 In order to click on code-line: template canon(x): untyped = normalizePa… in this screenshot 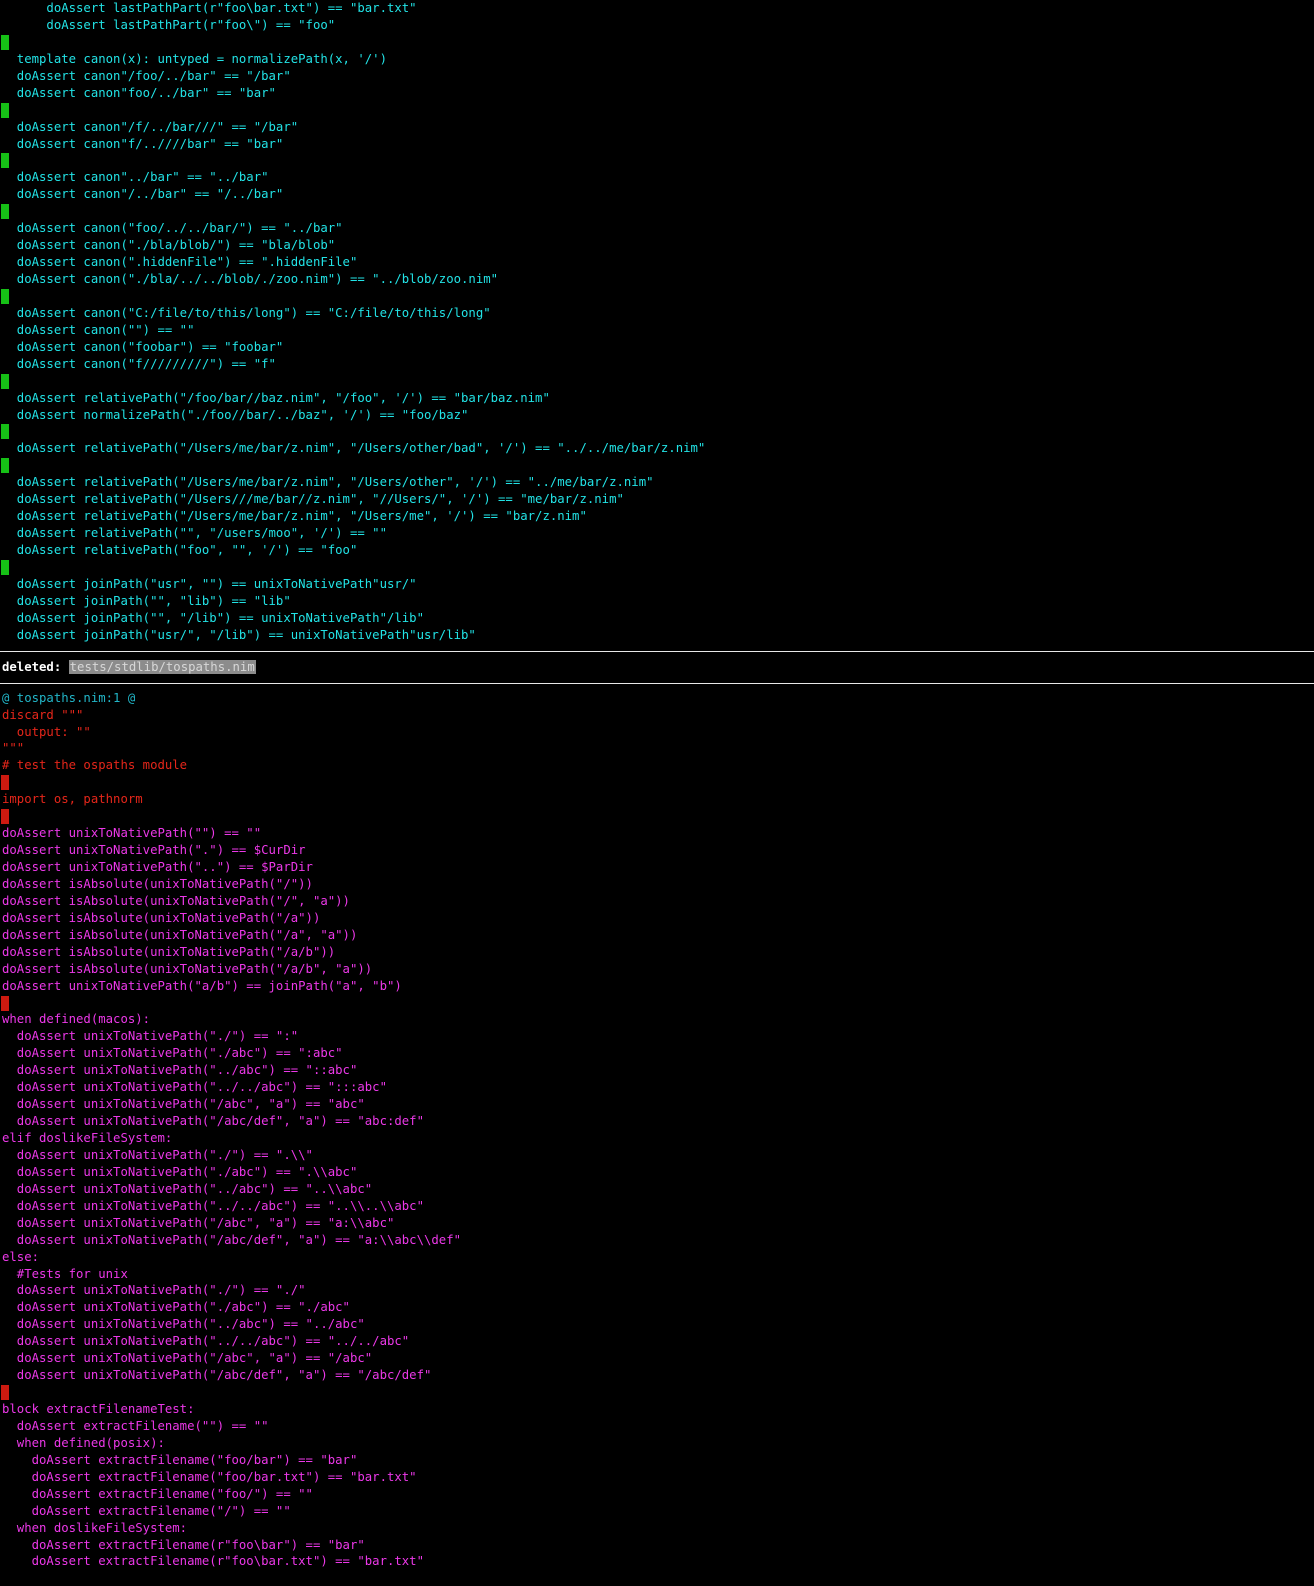, I will do `click(194, 58)`.